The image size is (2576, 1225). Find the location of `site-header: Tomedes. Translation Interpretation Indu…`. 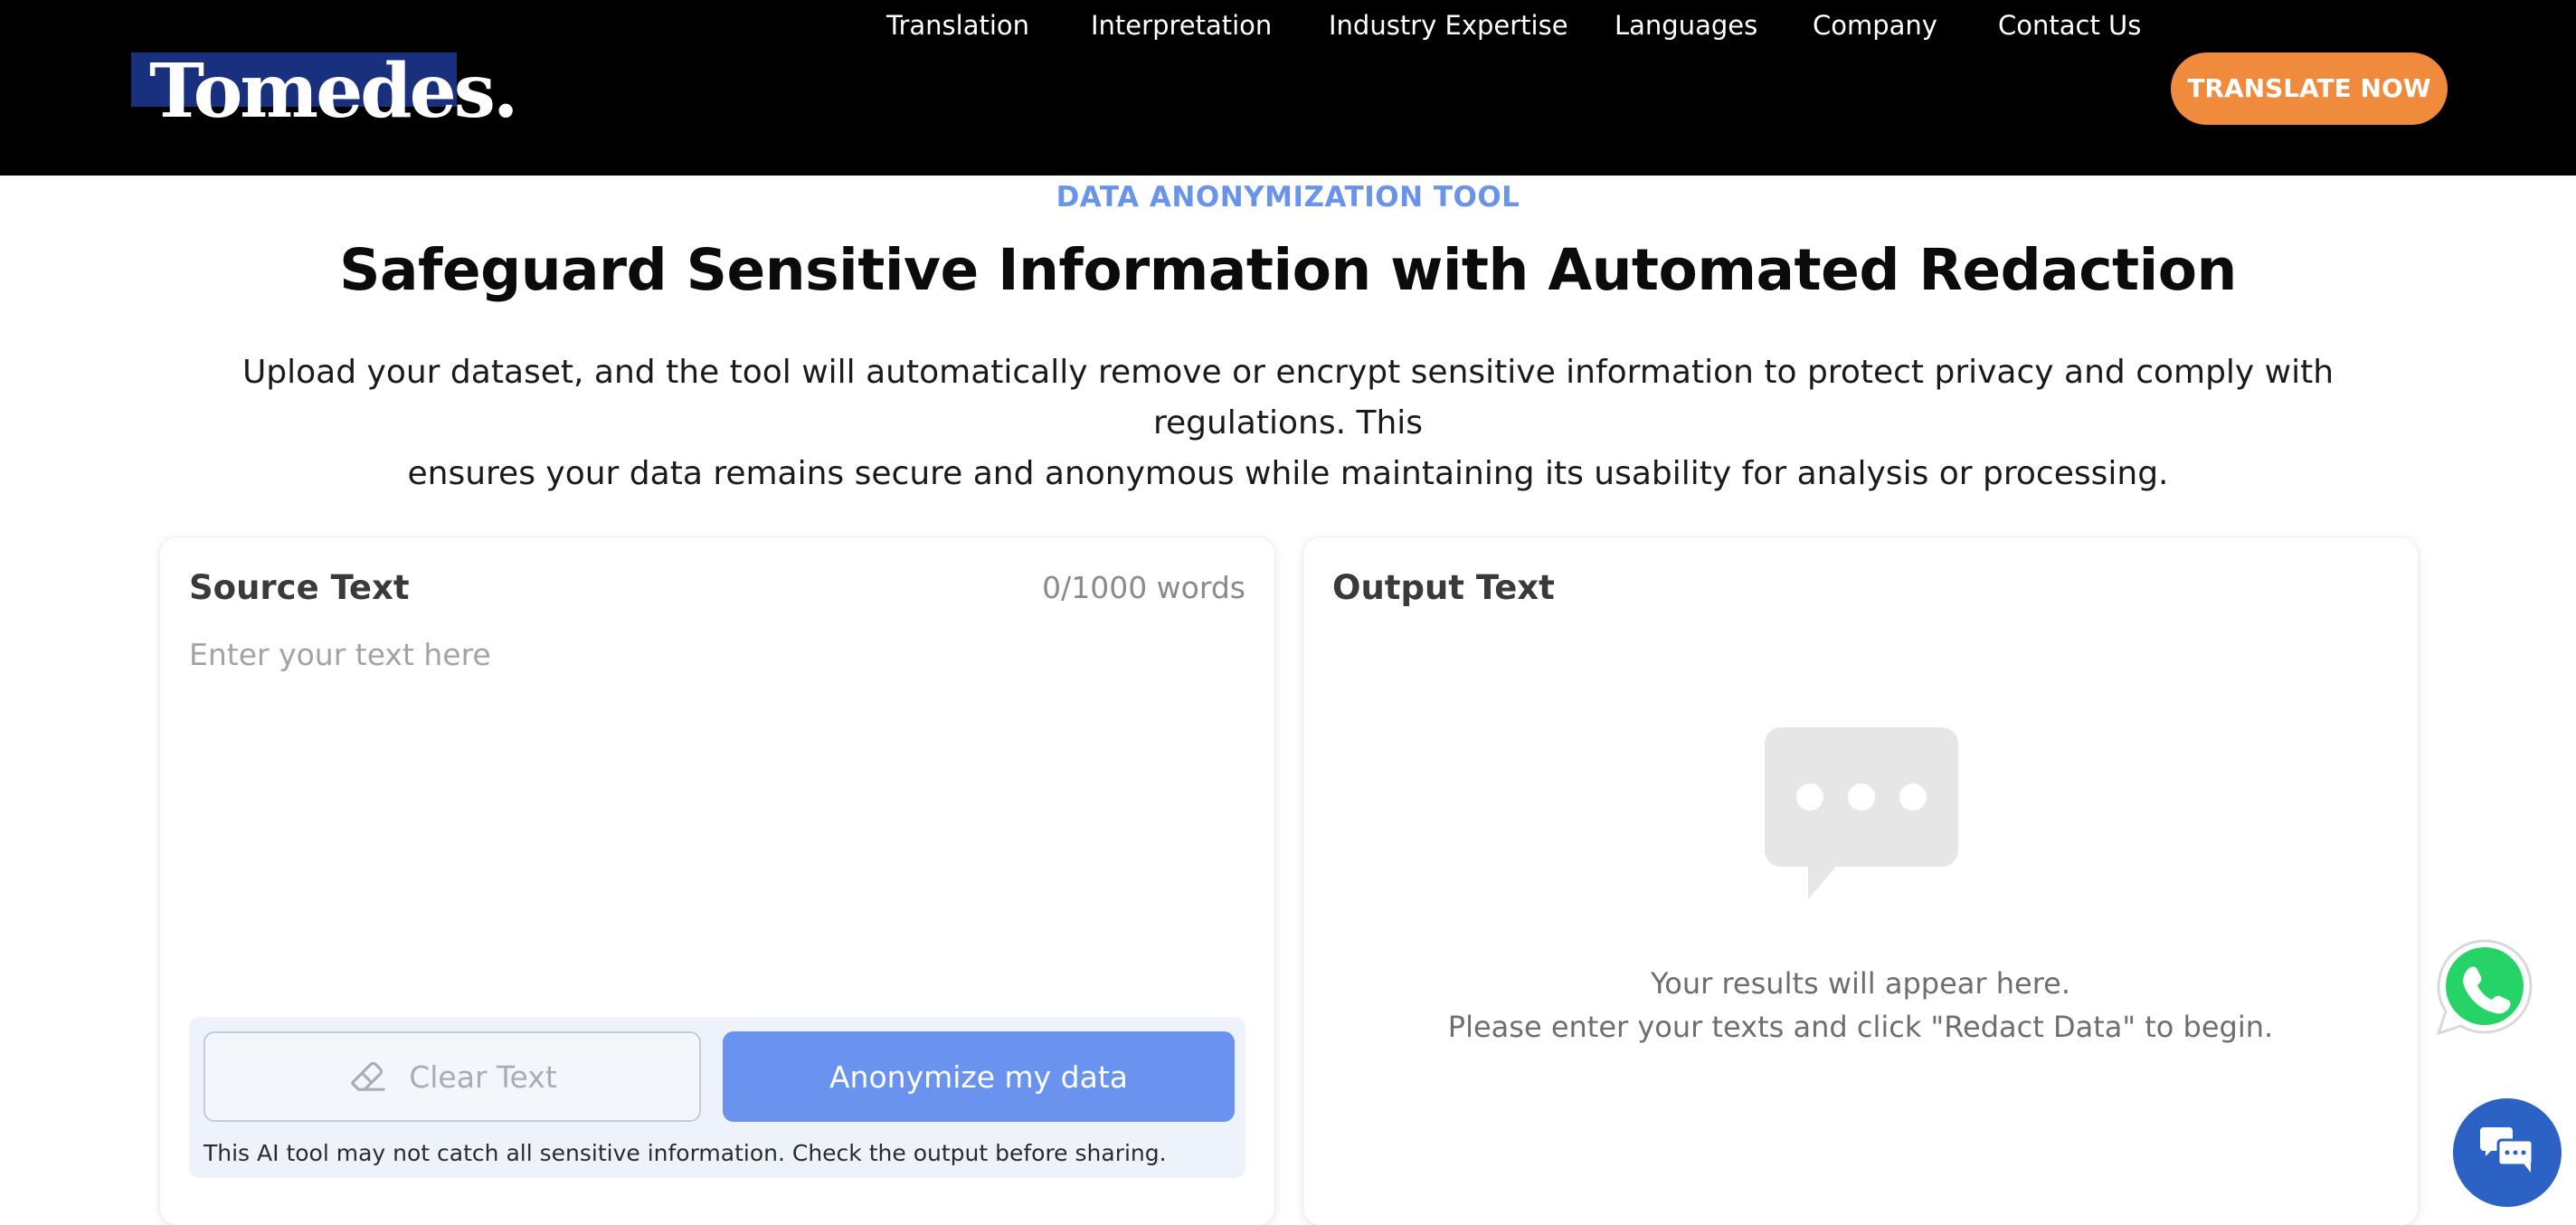

site-header: Tomedes. Translation Interpretation Indu… is located at coordinates (1288, 88).